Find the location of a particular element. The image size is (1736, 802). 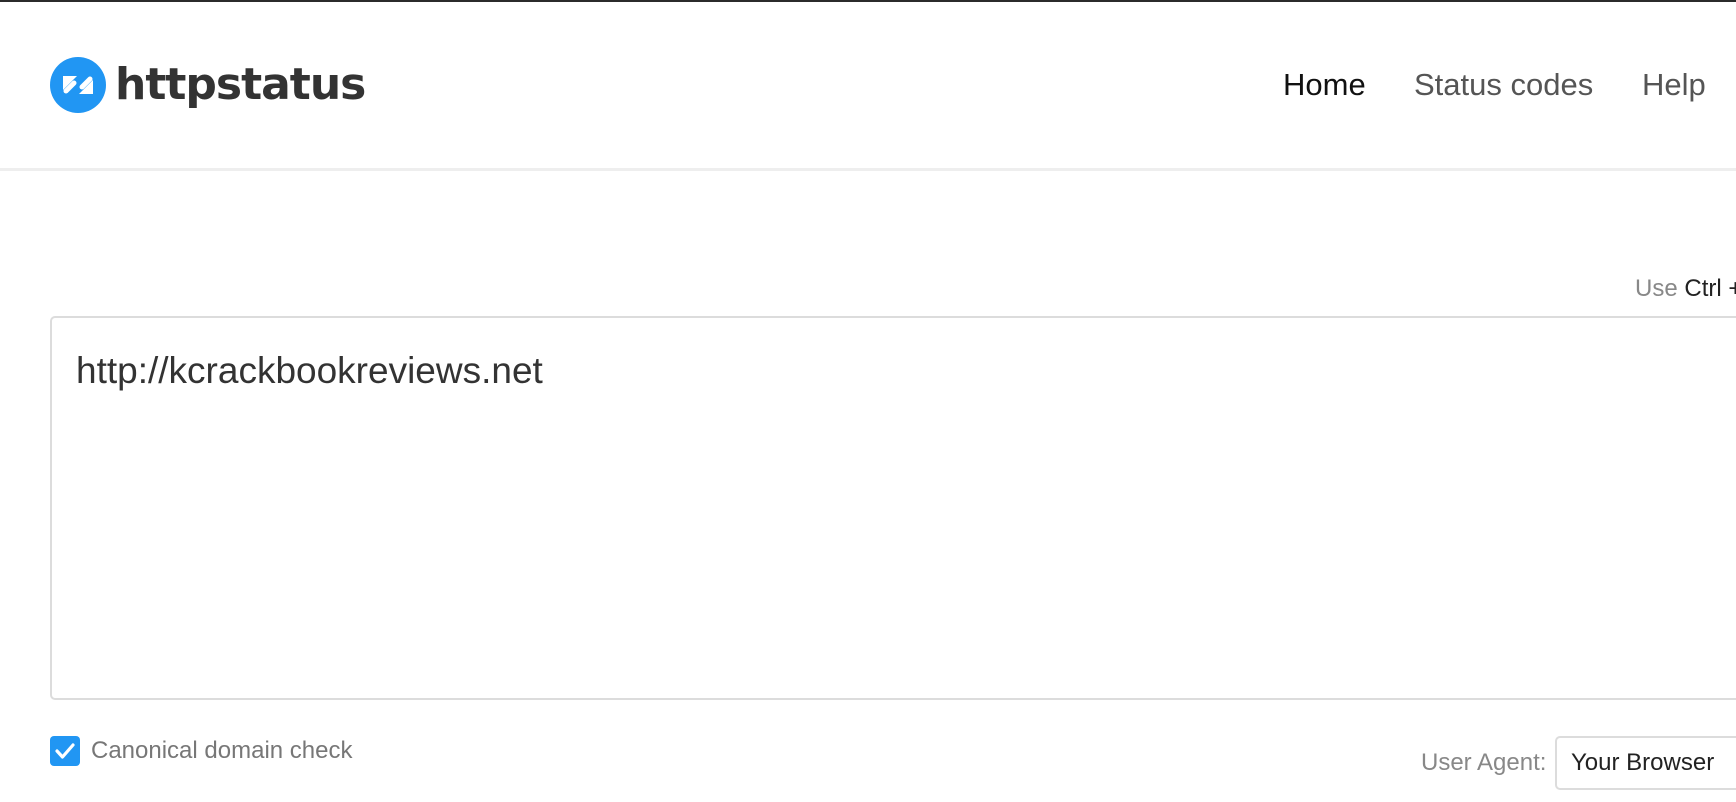

brand-logo-link: httpstatus is located at coordinates (208, 85).